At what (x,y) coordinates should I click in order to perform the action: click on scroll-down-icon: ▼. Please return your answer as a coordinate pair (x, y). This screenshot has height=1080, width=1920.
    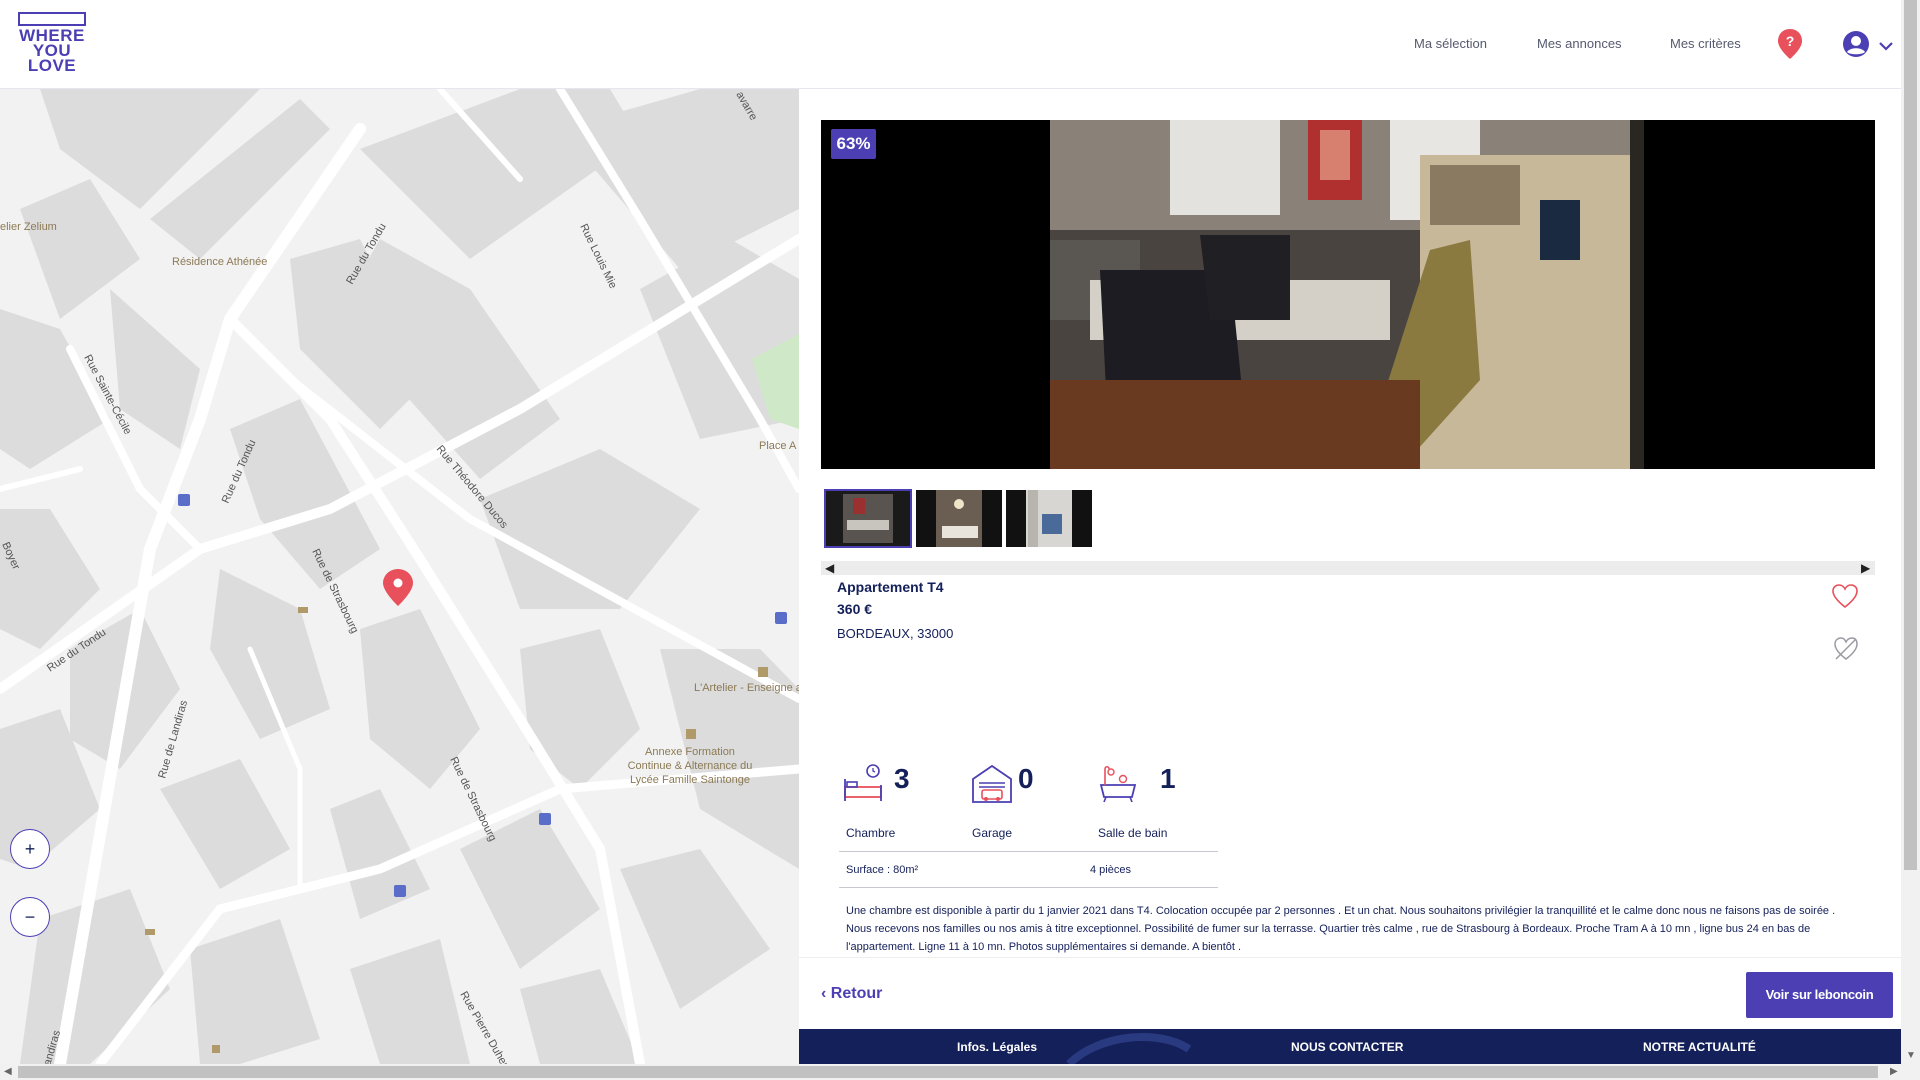
    Looking at the image, I should click on (1911, 1055).